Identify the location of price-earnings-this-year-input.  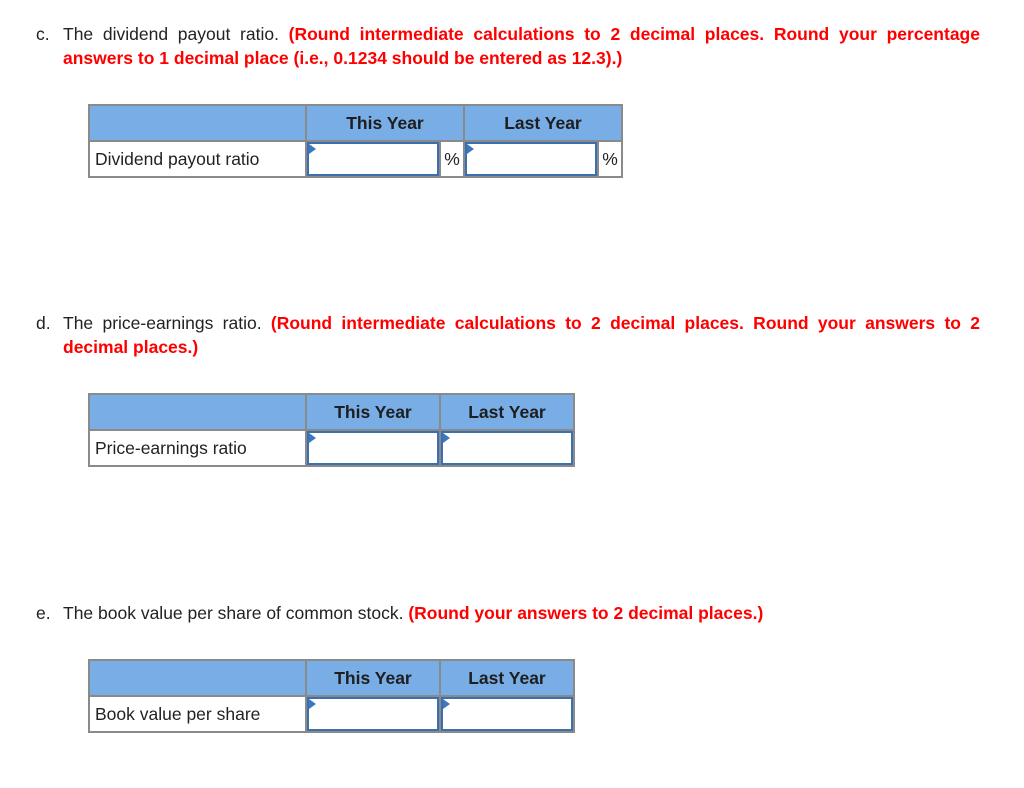
(373, 448).